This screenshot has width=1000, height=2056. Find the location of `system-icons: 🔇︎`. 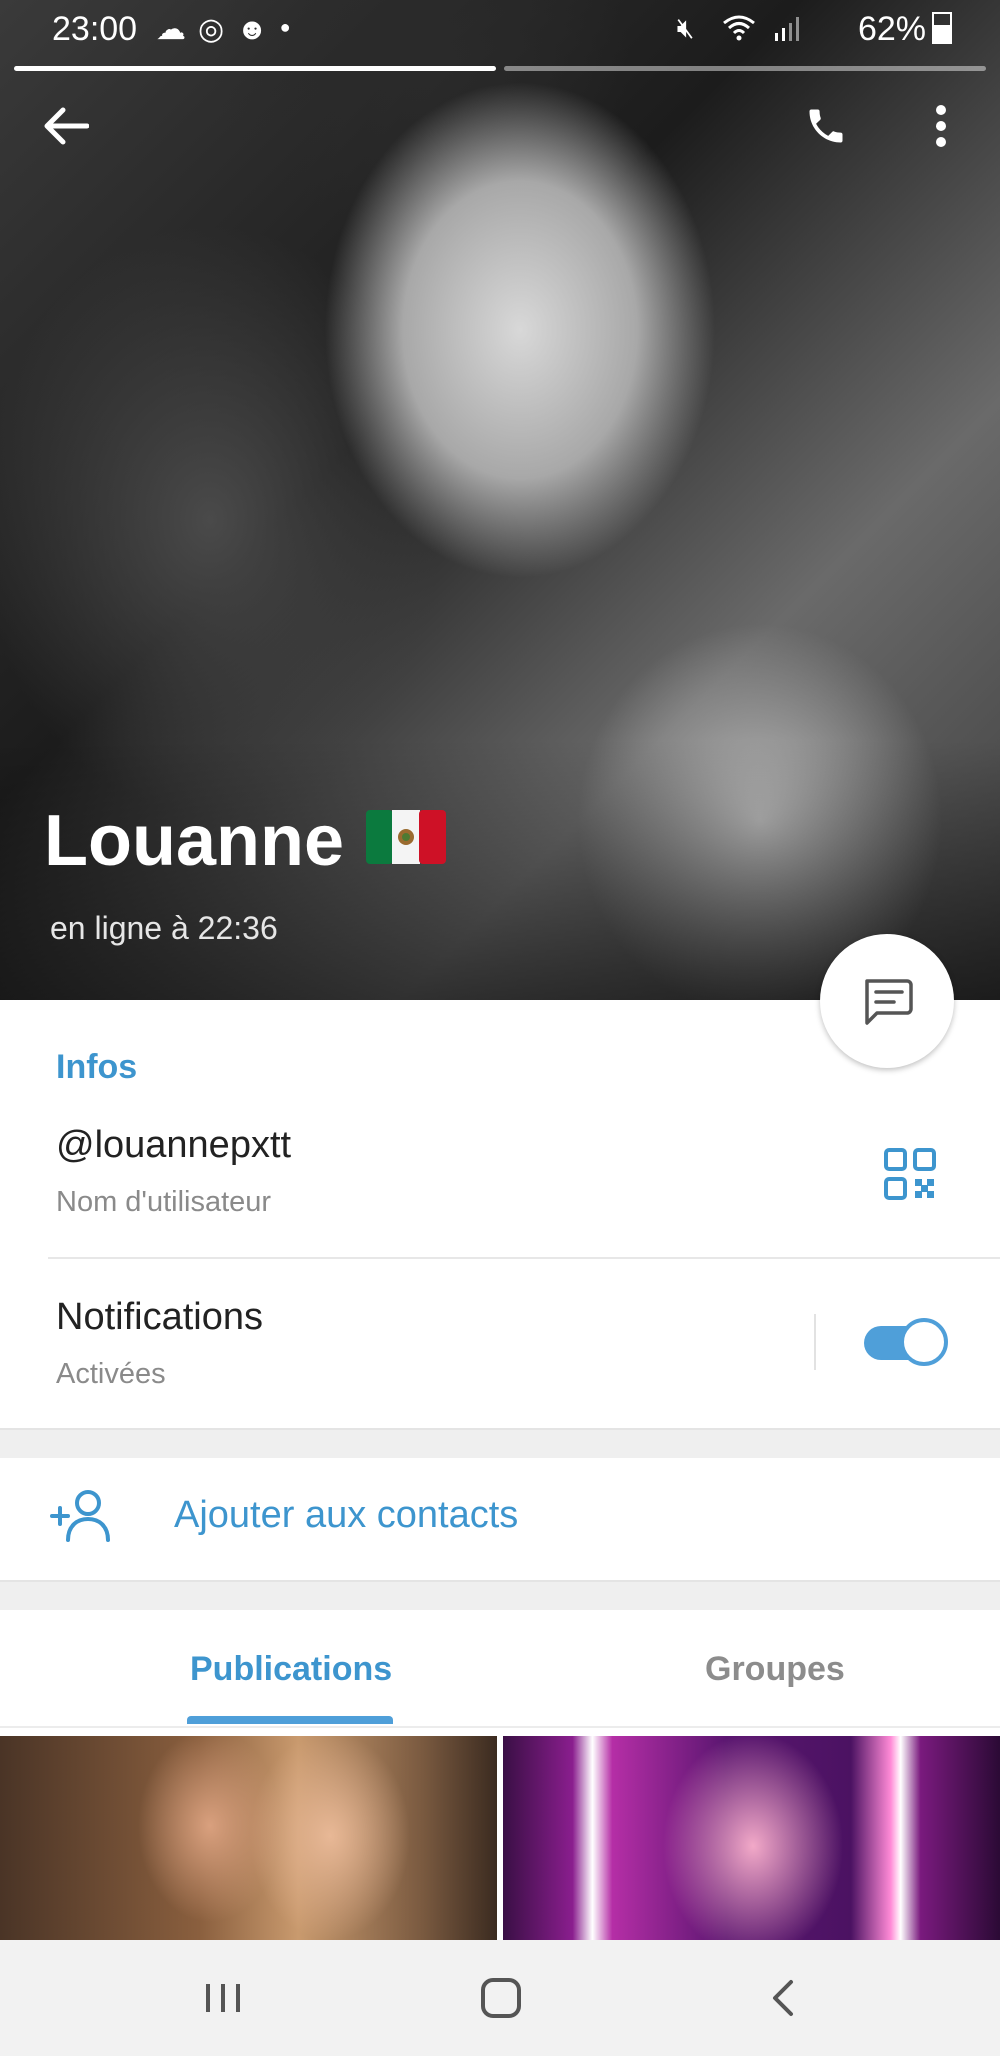

system-icons: 🔇︎ is located at coordinates (738, 28).